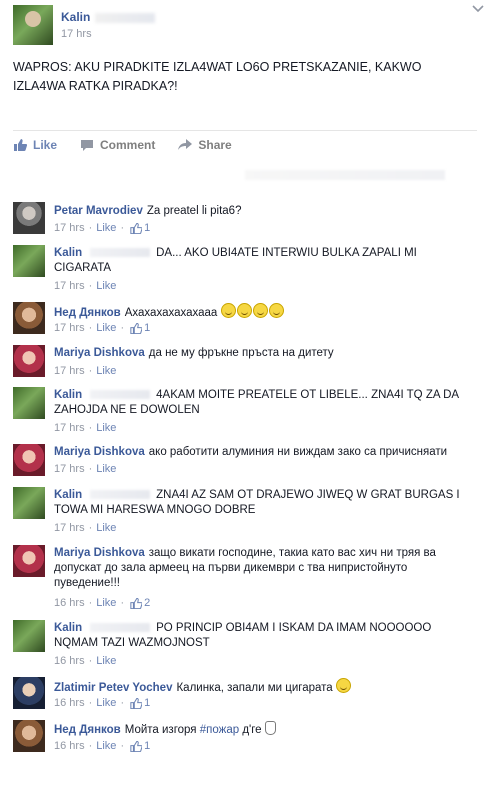  What do you see at coordinates (345, 175) in the screenshot?
I see `redacted-strip` at bounding box center [345, 175].